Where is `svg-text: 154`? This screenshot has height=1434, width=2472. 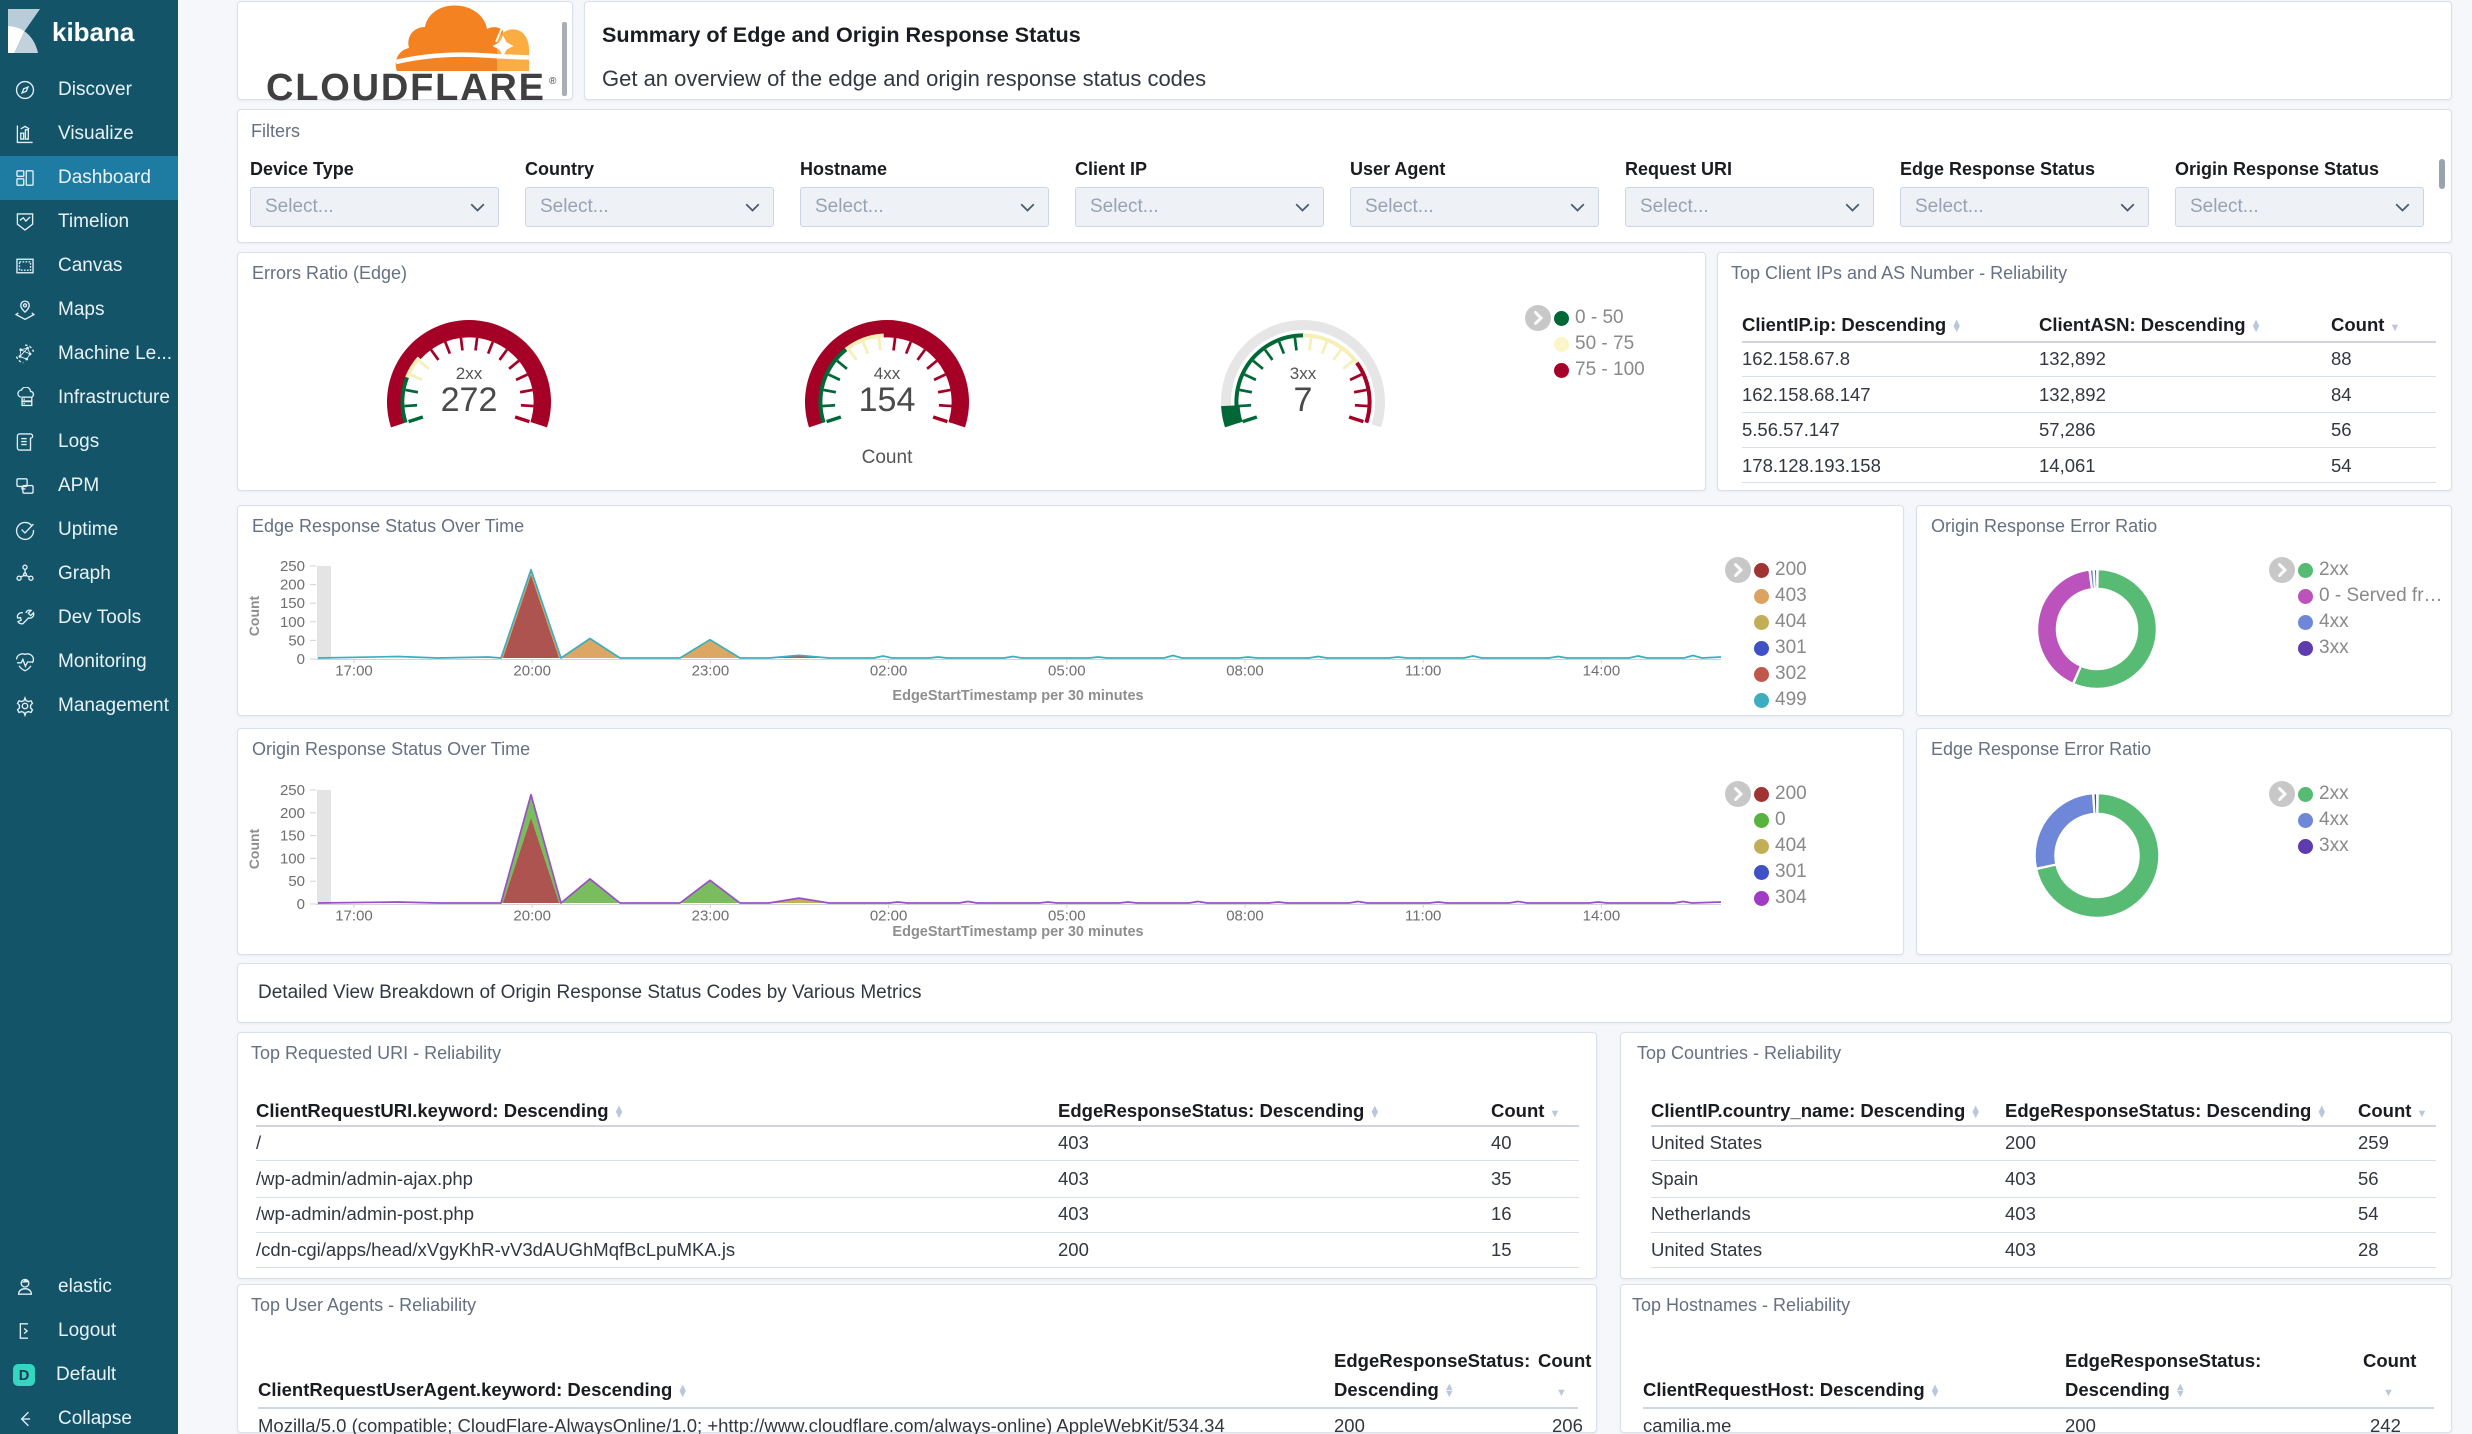
svg-text: 154 is located at coordinates (887, 400).